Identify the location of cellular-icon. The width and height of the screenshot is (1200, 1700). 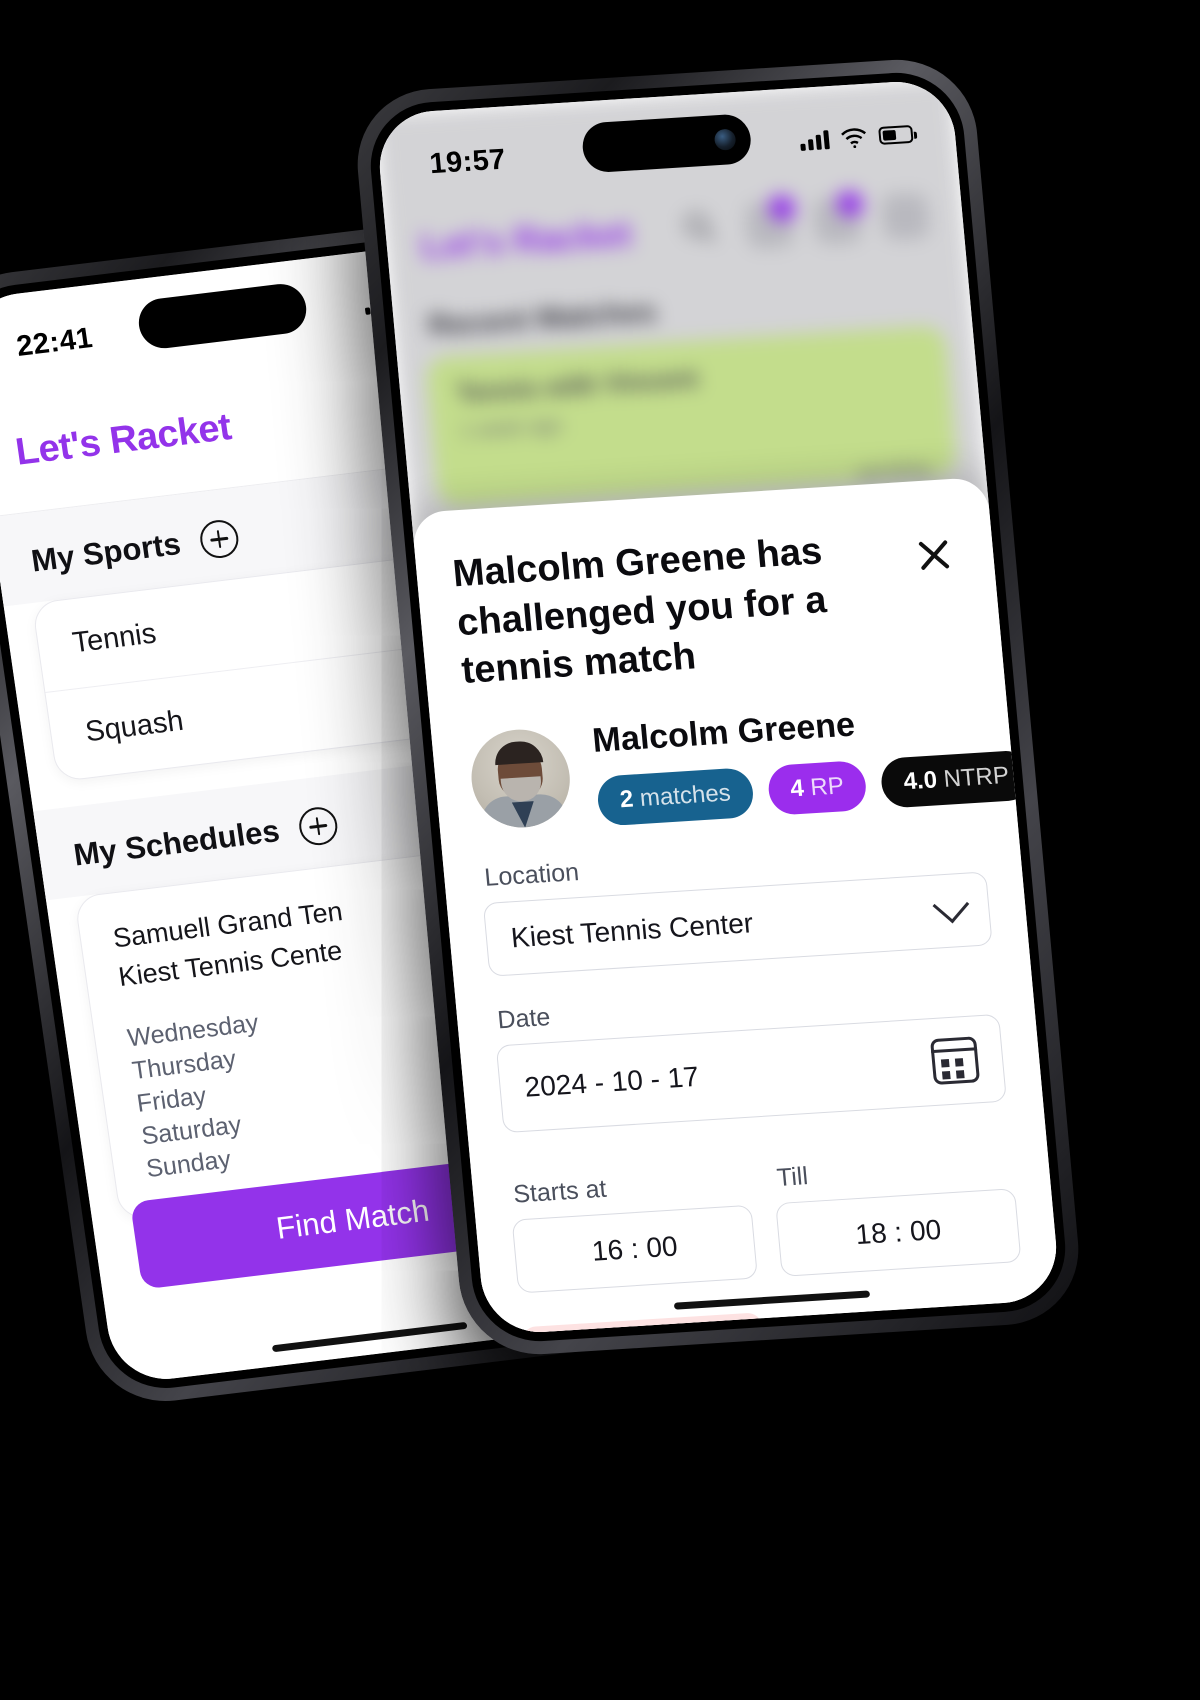
(814, 140).